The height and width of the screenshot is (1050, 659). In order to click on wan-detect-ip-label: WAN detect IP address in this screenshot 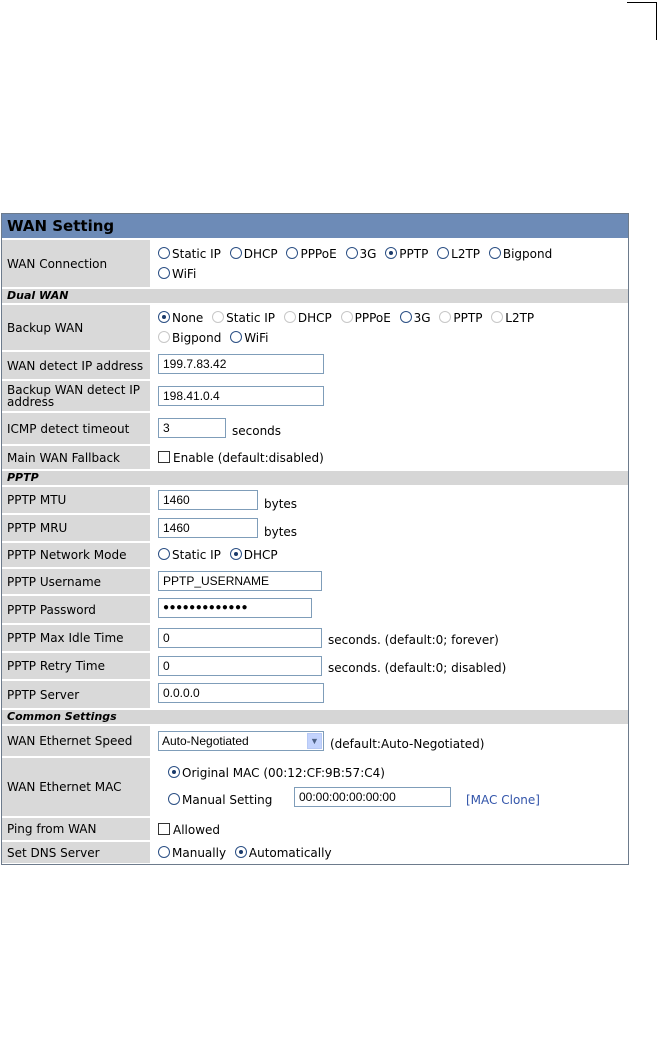, I will do `click(76, 365)`.